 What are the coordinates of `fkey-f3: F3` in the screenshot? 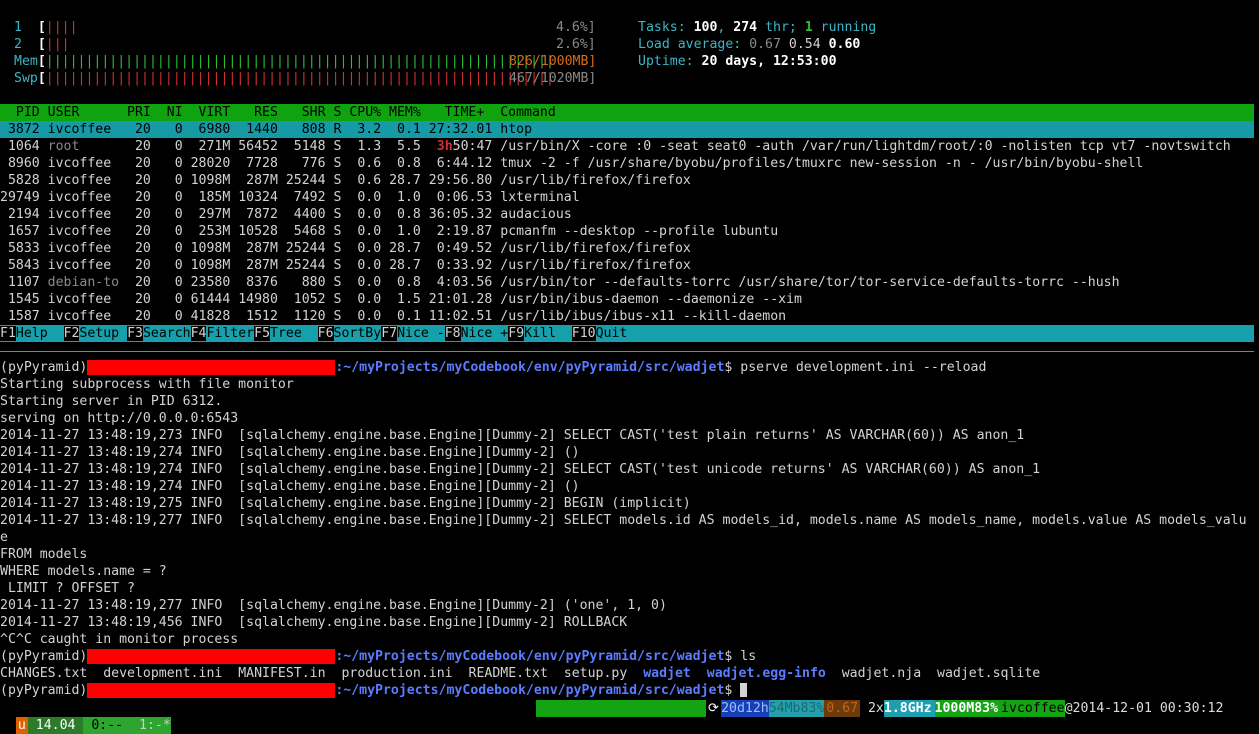 It's located at (135, 333).